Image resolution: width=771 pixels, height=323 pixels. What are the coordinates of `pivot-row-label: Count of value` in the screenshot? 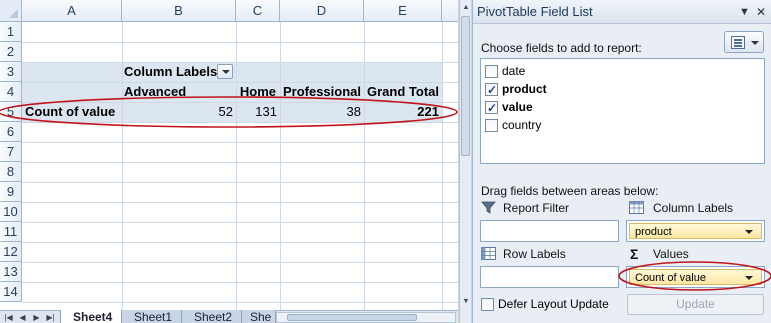 It's located at (70, 112).